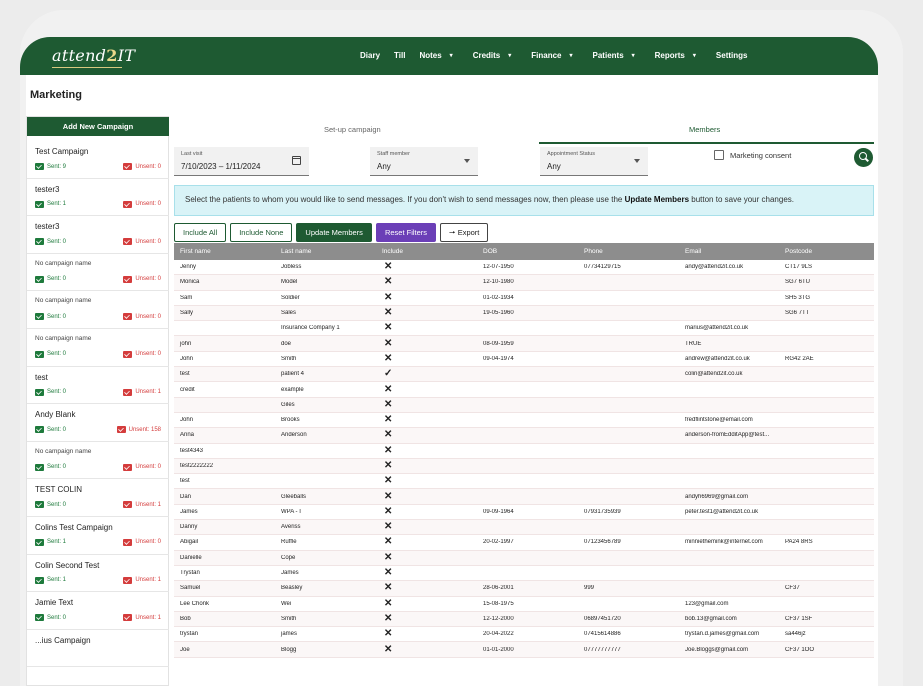 This screenshot has height=686, width=923. What do you see at coordinates (352, 129) in the screenshot?
I see `tab-setup-campaign: Set-up campaign` at bounding box center [352, 129].